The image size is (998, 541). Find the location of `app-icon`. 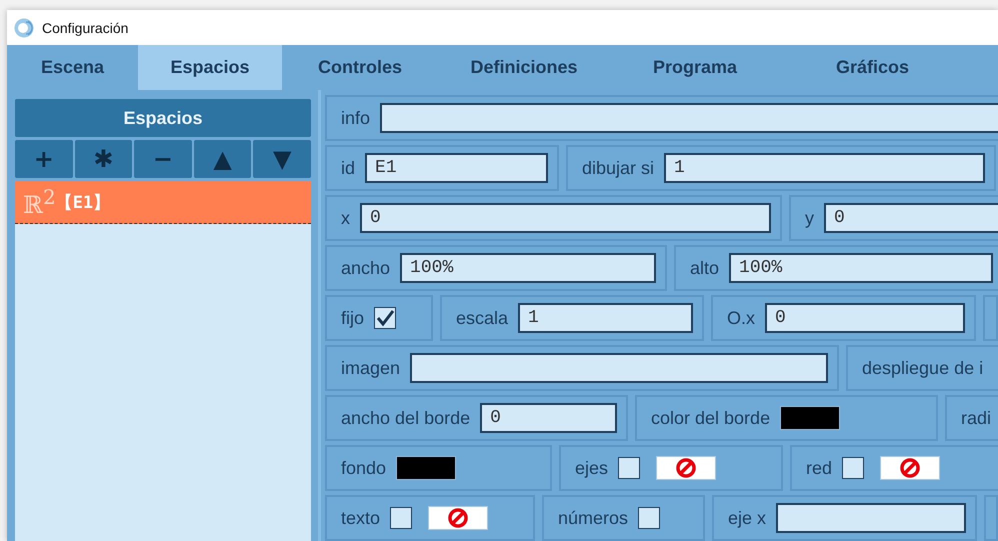

app-icon is located at coordinates (24, 28).